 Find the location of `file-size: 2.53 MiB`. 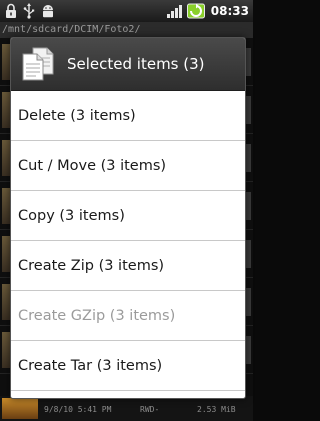

file-size: 2.53 MiB is located at coordinates (216, 409).